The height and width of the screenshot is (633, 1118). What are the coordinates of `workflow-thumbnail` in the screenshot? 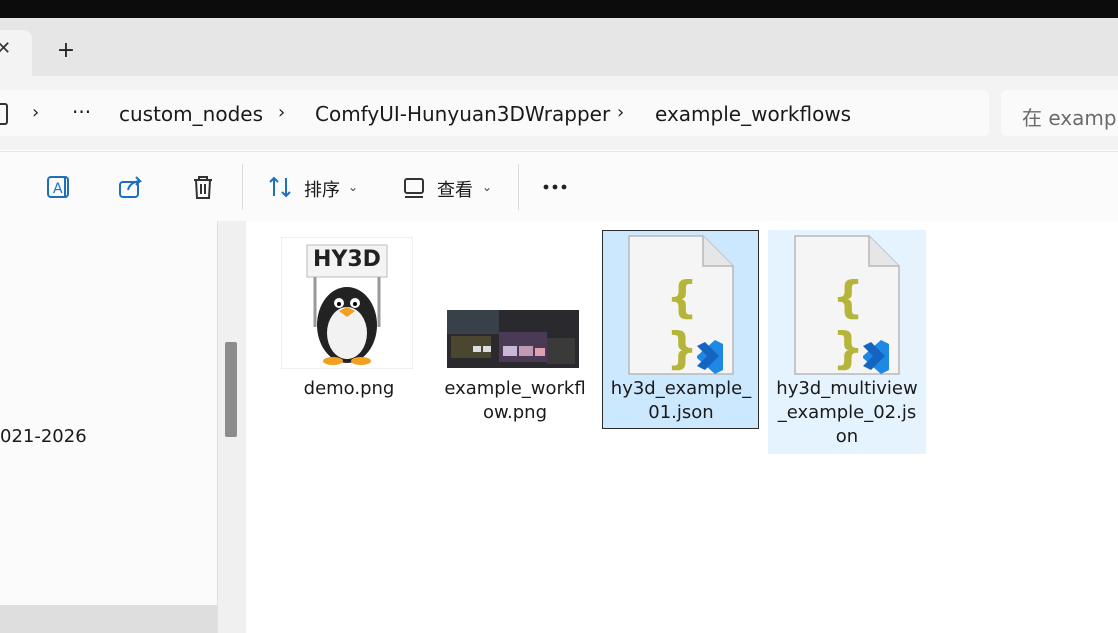 It's located at (513, 339).